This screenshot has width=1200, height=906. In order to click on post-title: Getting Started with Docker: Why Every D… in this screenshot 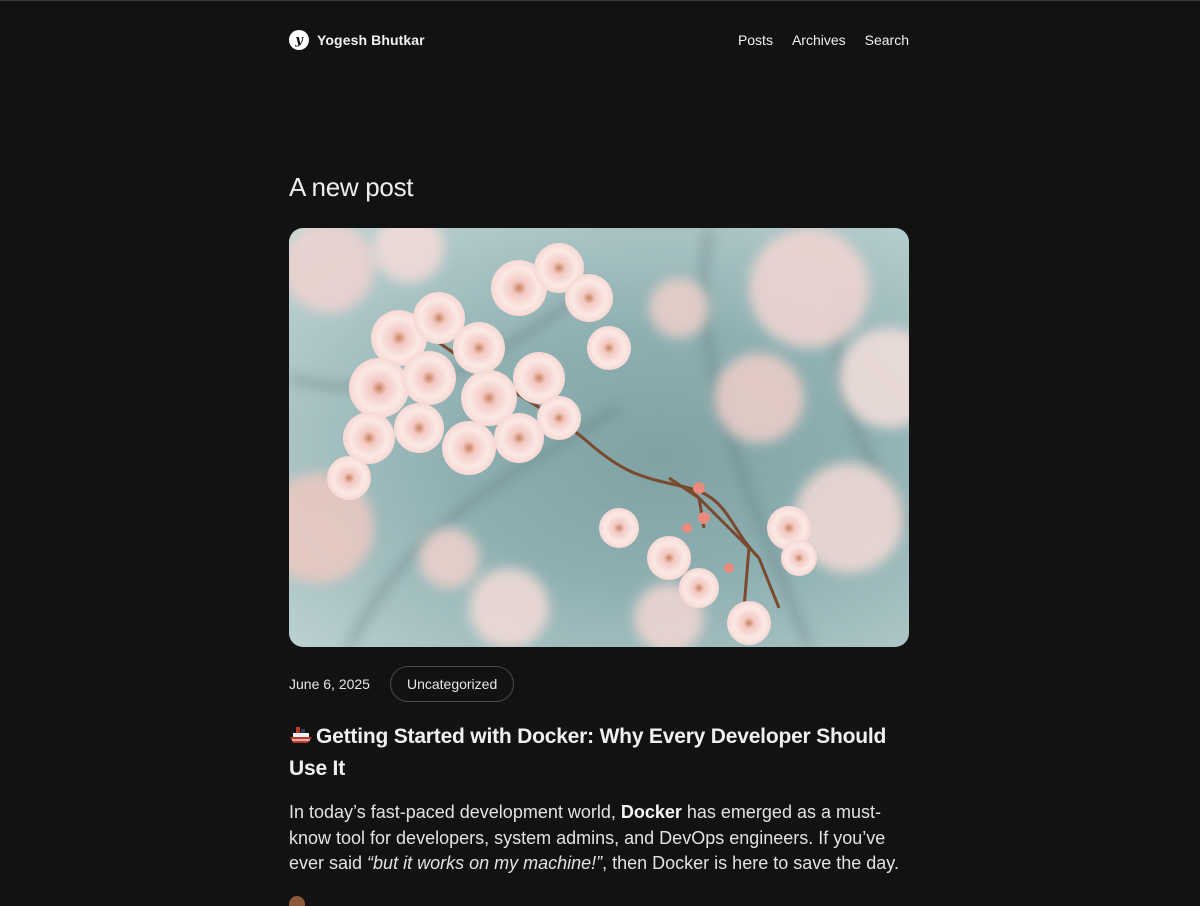, I will do `click(599, 753)`.